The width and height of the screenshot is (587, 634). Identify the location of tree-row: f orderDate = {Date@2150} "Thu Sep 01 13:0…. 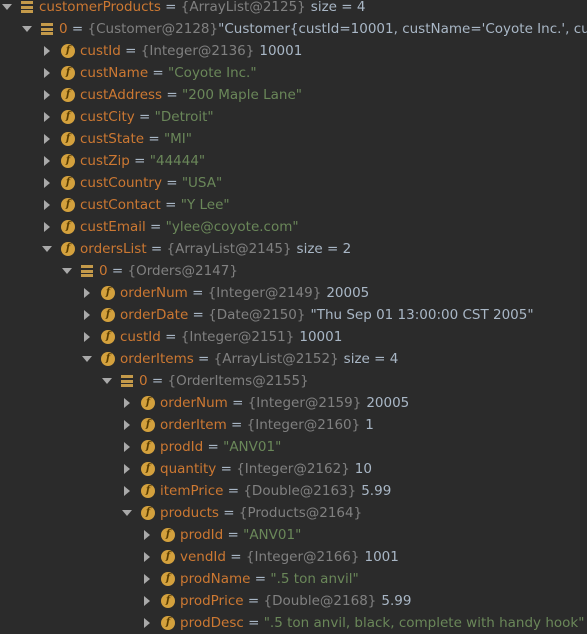
(293, 315).